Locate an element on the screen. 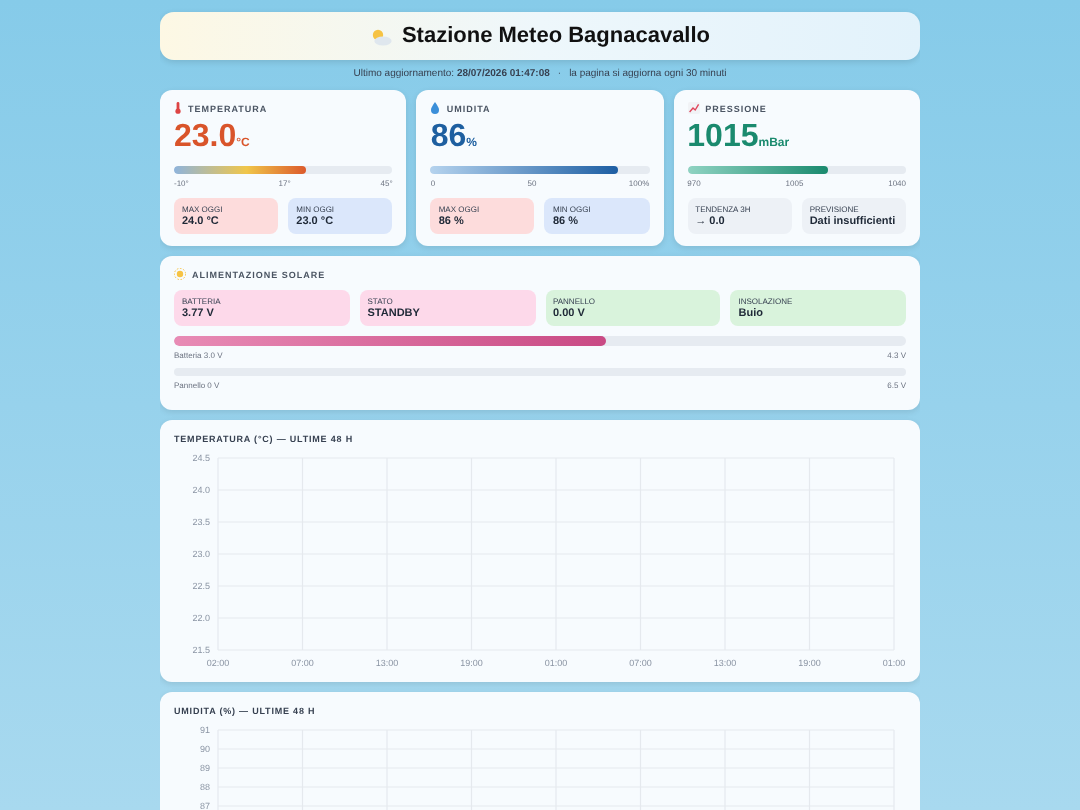 The image size is (1080, 810). droplet-icon is located at coordinates (435, 108).